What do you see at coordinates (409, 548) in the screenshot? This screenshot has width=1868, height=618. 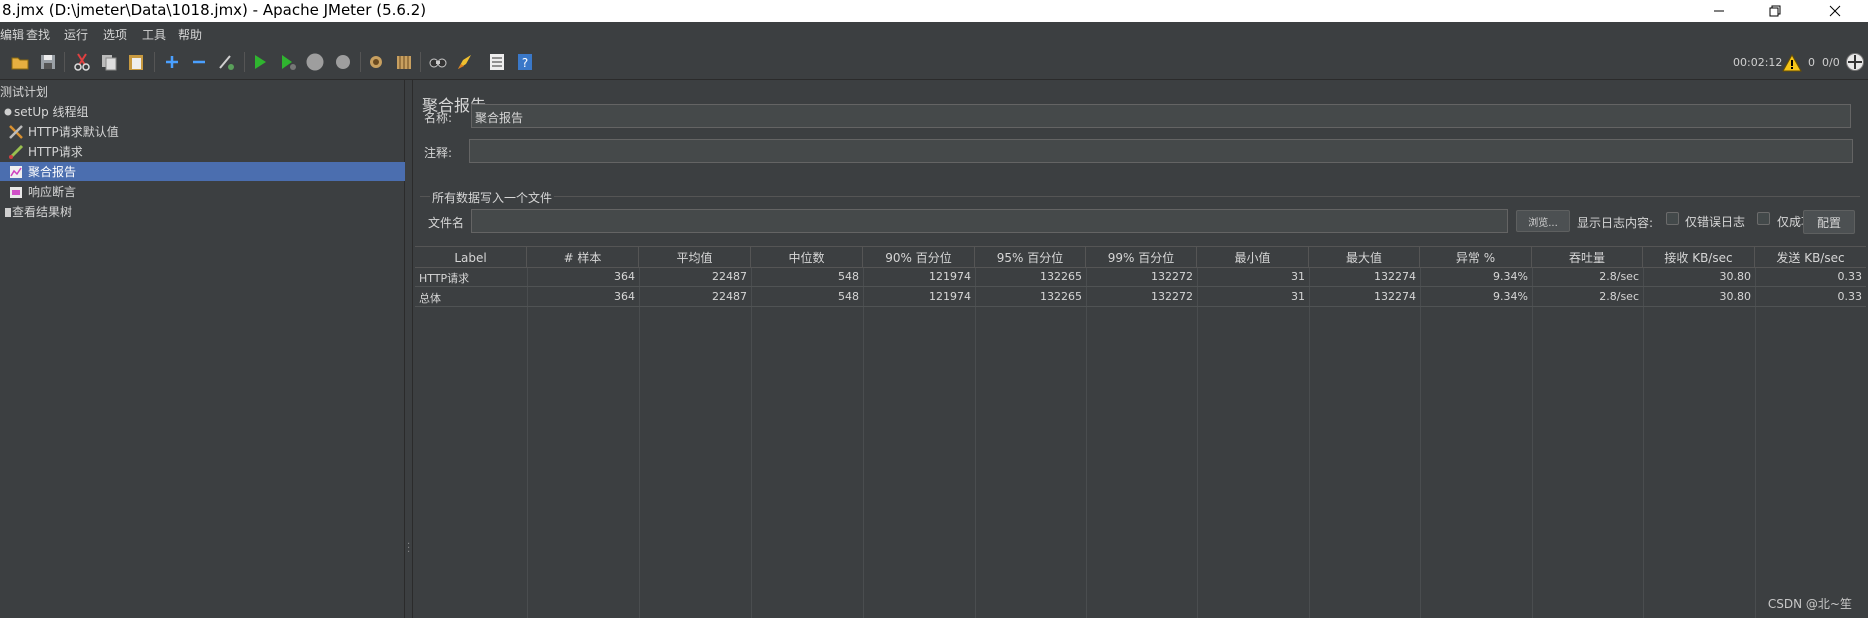 I see `splitter-grip-icon: · · ·` at bounding box center [409, 548].